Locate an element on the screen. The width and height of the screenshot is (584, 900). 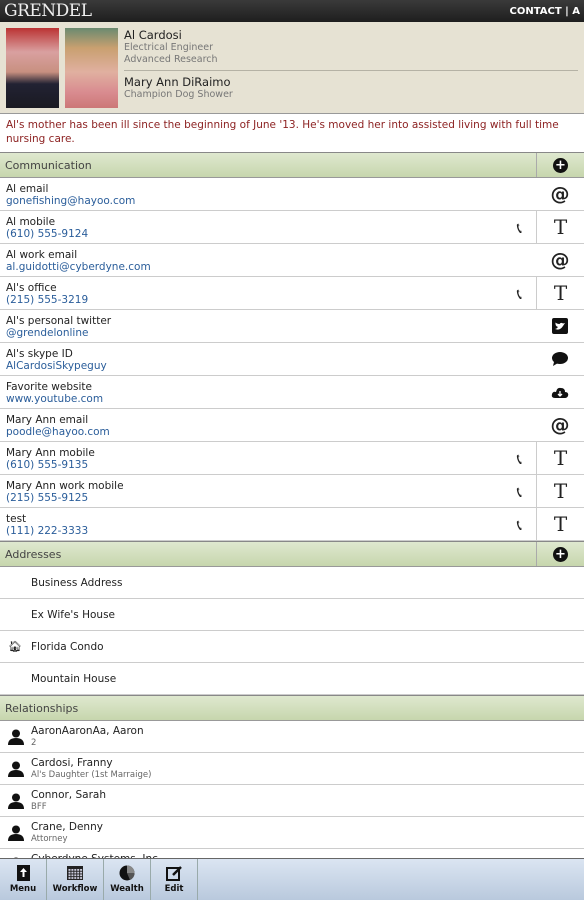
bottom-toolbar: Menu Workflow Wealth Edit is located at coordinates (292, 879).